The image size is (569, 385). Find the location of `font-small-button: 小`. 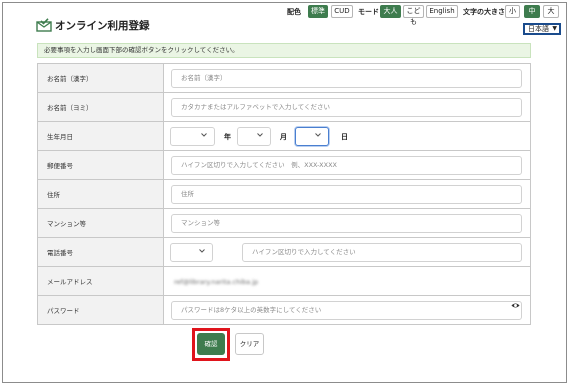

font-small-button: 小 is located at coordinates (512, 11).